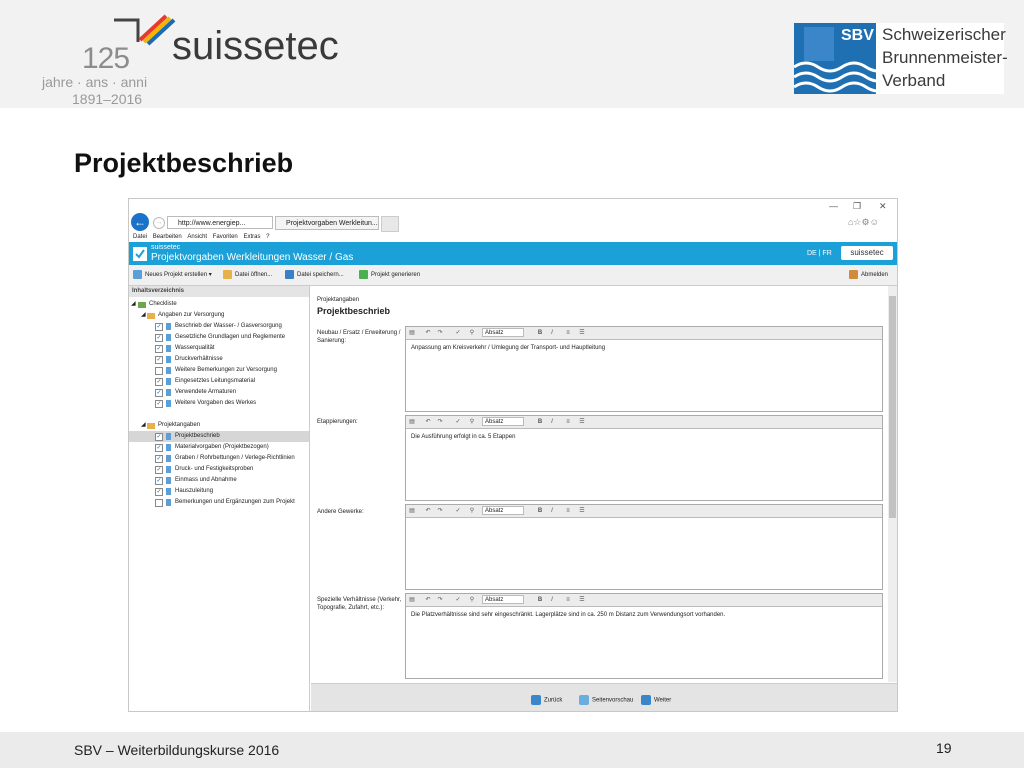 The image size is (1024, 768). Describe the element at coordinates (219, 359) in the screenshot. I see `tree-item: ✓ Druckverhältnisse` at that location.